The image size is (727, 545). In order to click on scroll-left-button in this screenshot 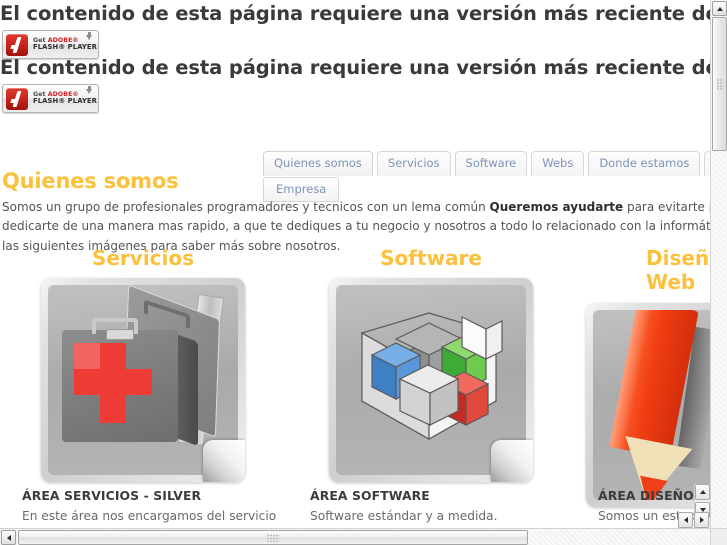, I will do `click(8, 537)`.